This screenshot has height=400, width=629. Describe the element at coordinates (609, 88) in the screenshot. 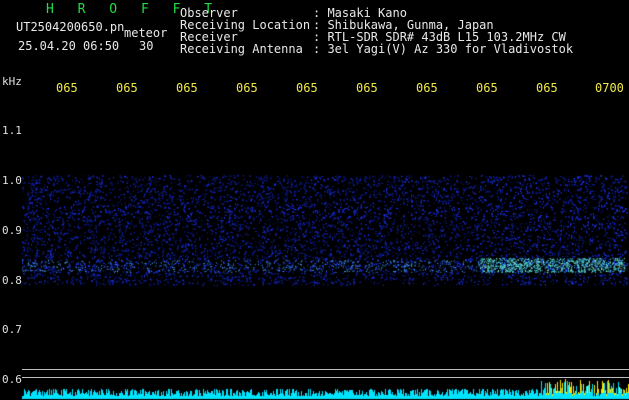

I see `time-tick: 0700` at that location.